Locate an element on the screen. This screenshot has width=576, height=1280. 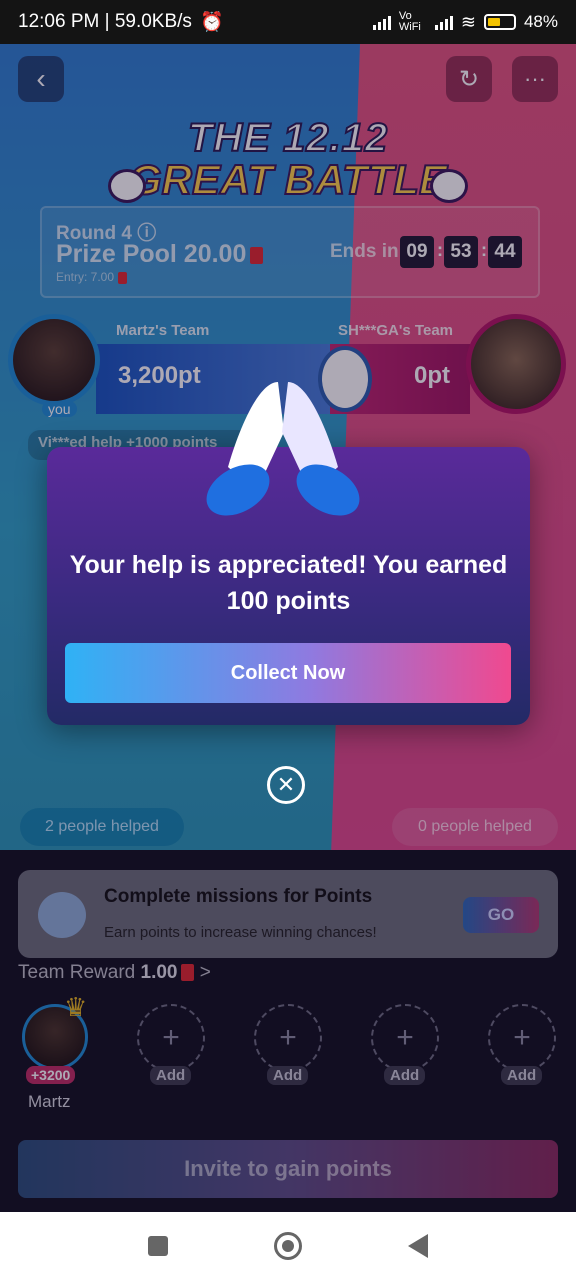
title-line-2: GREAT BATTLE is located at coordinates (288, 179).